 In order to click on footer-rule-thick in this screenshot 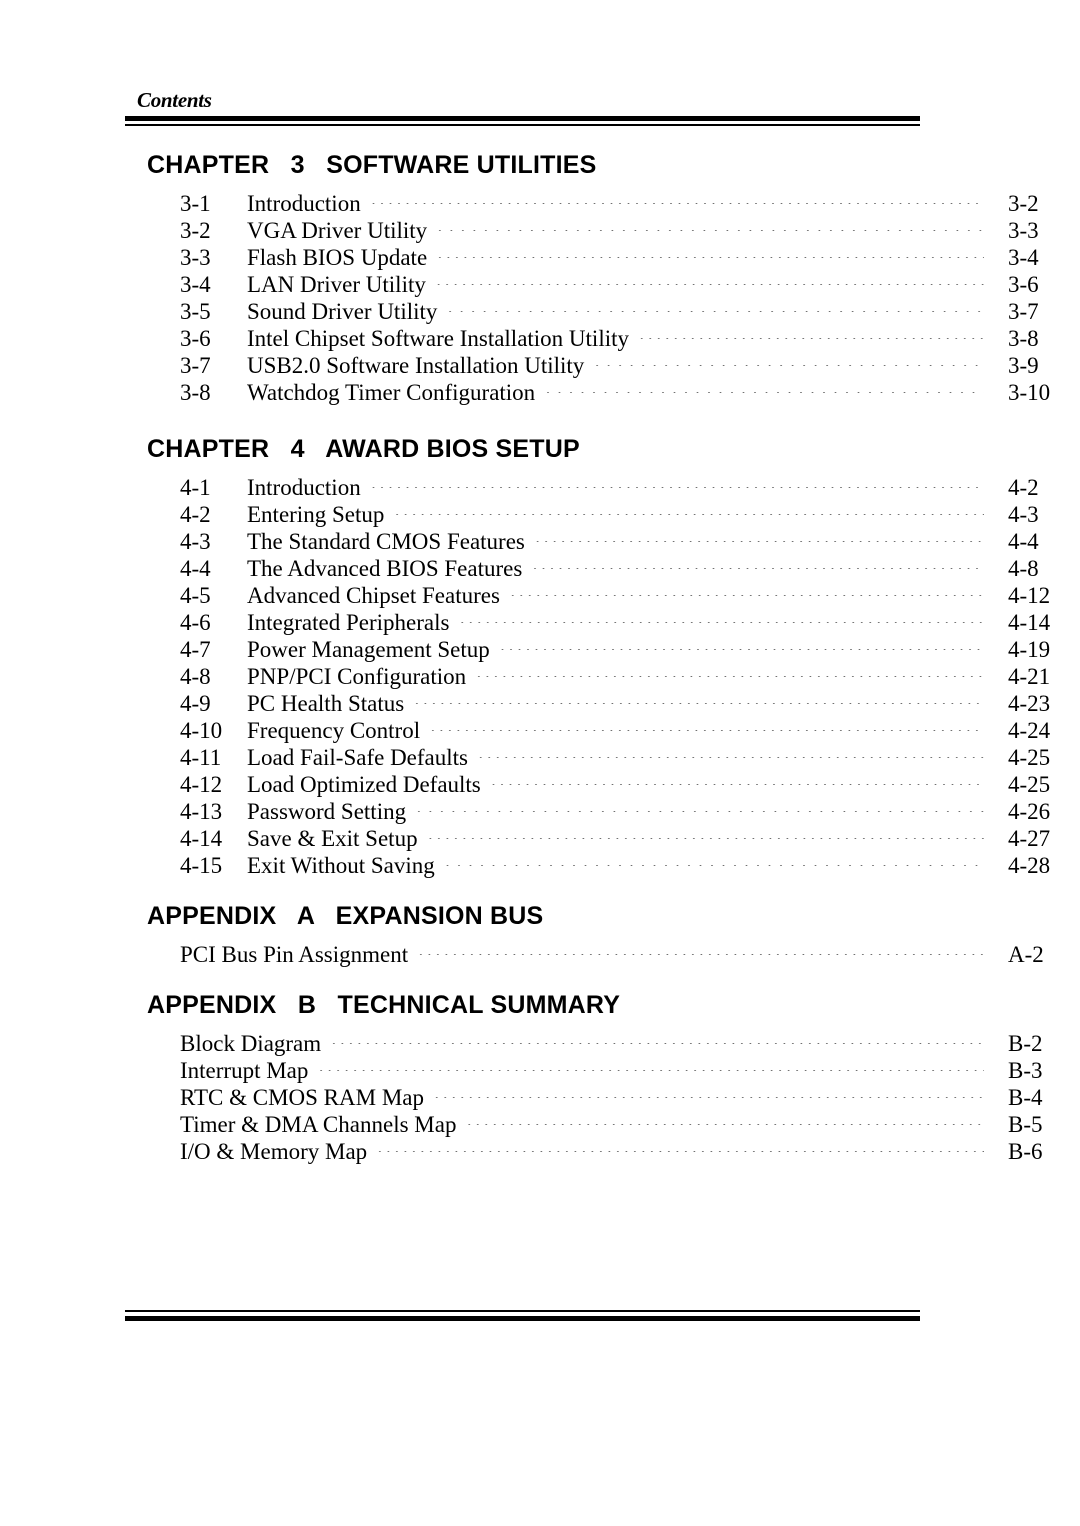, I will do `click(522, 1318)`.